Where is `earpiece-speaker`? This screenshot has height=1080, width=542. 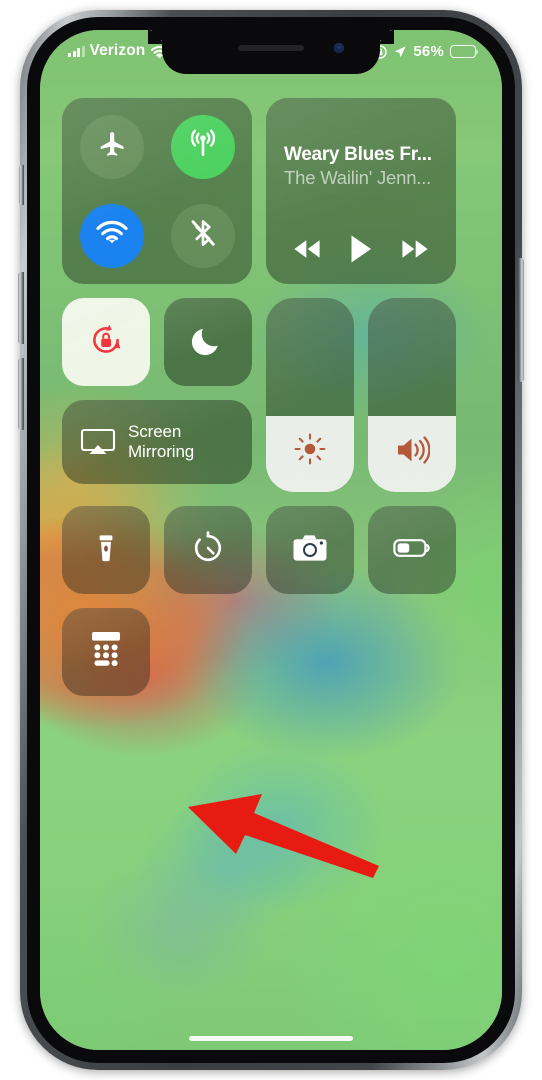 earpiece-speaker is located at coordinates (271, 48).